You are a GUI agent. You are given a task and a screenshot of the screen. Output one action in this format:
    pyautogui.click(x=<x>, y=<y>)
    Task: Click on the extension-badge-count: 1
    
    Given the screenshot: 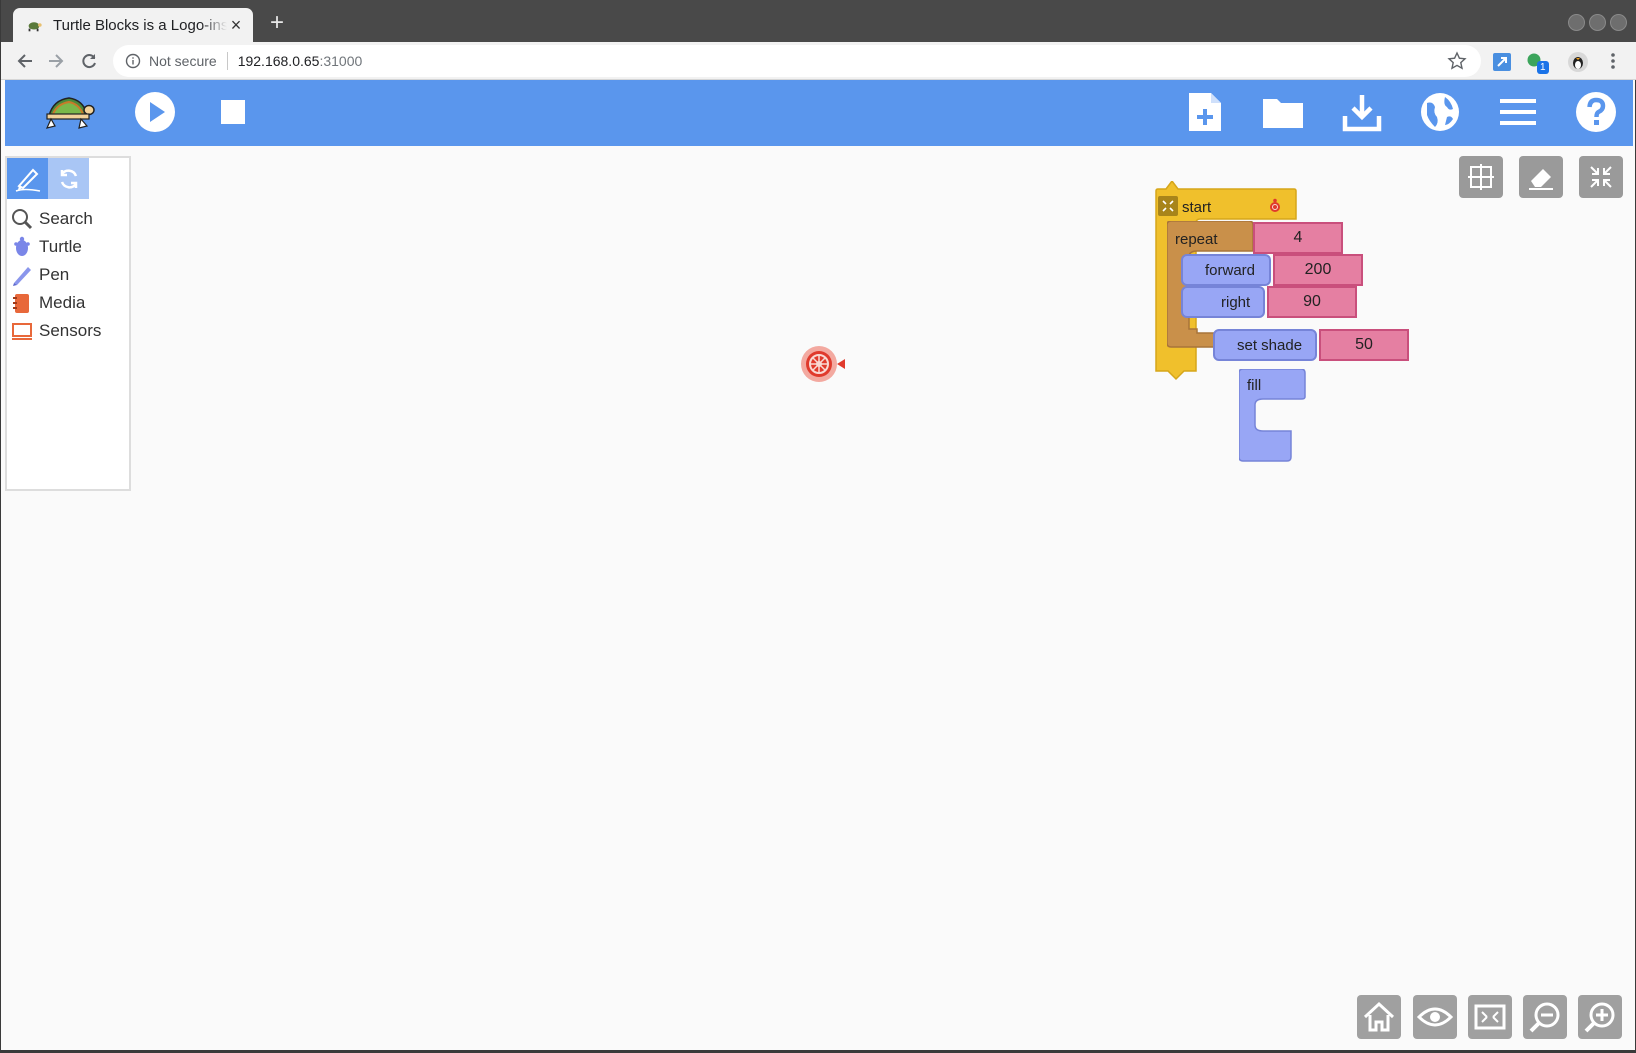 What is the action you would take?
    pyautogui.click(x=1543, y=67)
    